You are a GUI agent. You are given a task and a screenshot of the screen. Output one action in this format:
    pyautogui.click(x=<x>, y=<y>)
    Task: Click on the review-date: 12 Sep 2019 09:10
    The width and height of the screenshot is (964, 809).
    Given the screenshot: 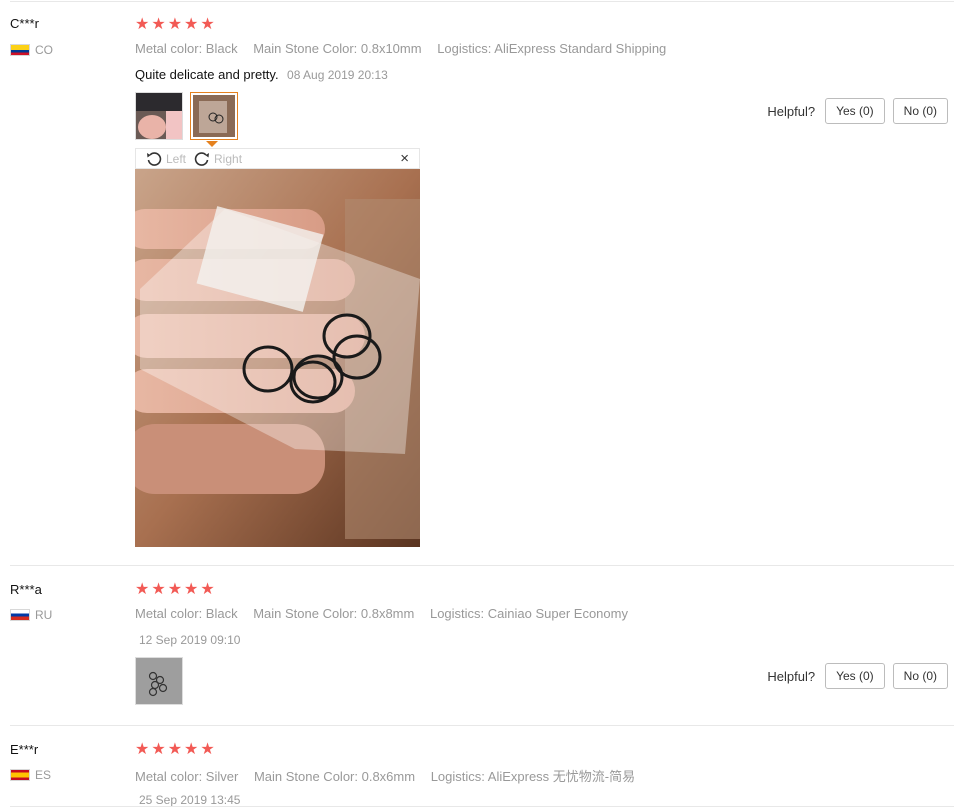 What is the action you would take?
    pyautogui.click(x=190, y=640)
    